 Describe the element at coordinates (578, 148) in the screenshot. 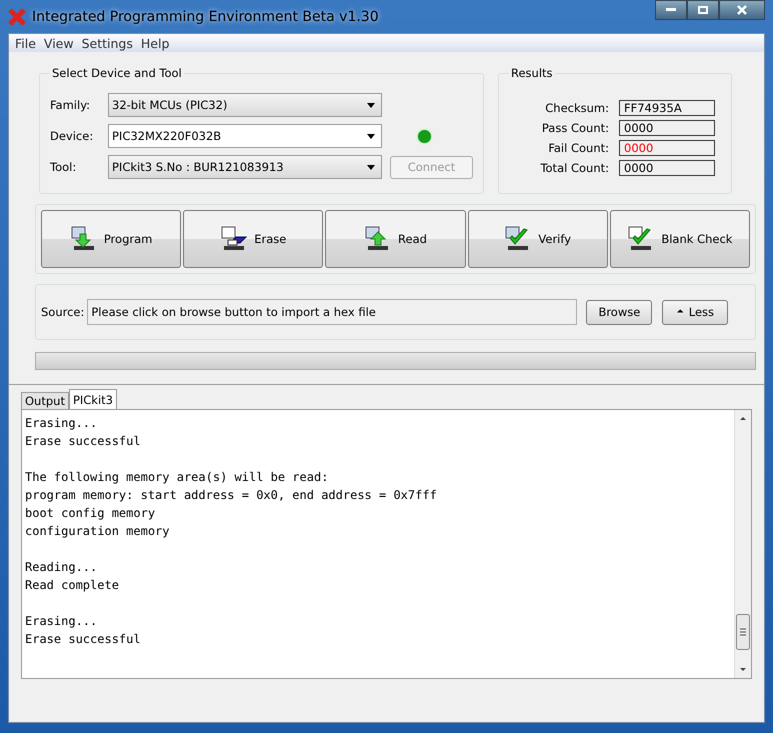

I see `result-label: Fail Count:` at that location.